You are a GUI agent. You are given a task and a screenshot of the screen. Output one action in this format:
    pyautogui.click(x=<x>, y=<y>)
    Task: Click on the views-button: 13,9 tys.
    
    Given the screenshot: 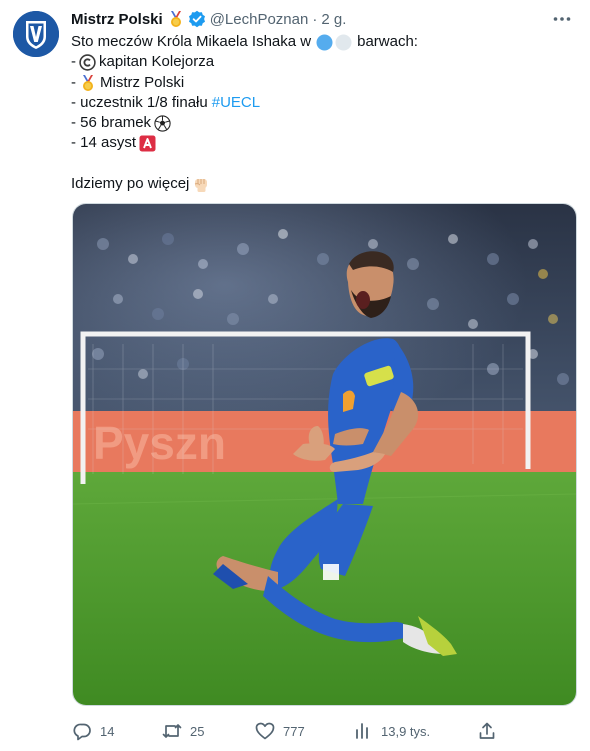 What is the action you would take?
    pyautogui.click(x=391, y=731)
    